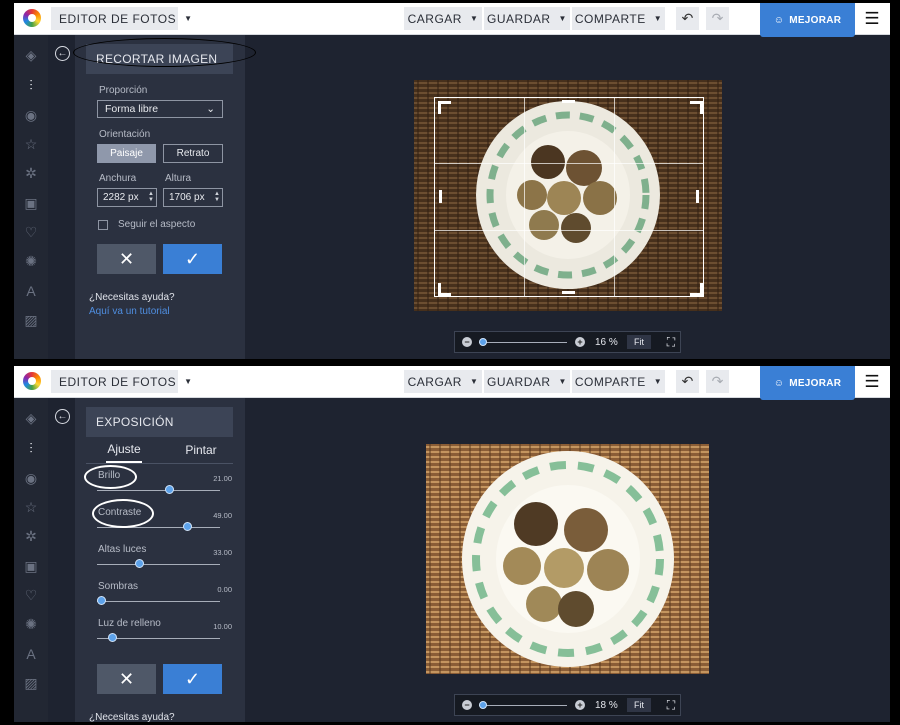 The image size is (900, 725). Describe the element at coordinates (815, 20) in the screenshot. I see `mejorar-label: MEJORAR` at that location.